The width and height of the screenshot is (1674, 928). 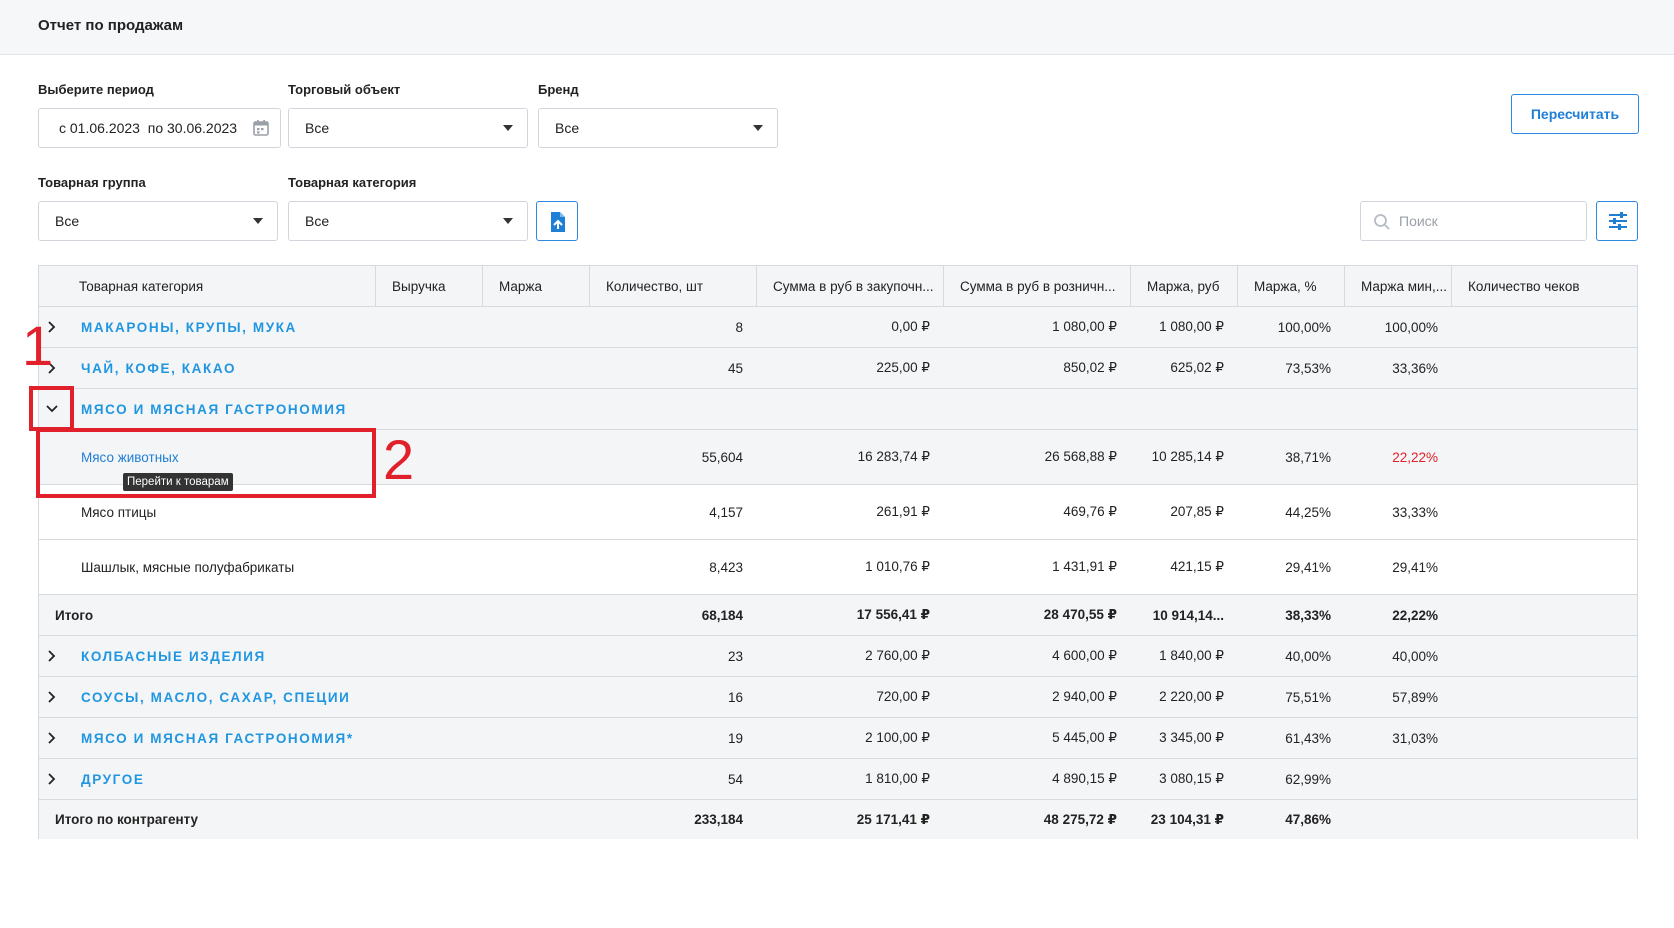 What do you see at coordinates (1415, 512) in the screenshot?
I see `margin-min-cell: 33,33%` at bounding box center [1415, 512].